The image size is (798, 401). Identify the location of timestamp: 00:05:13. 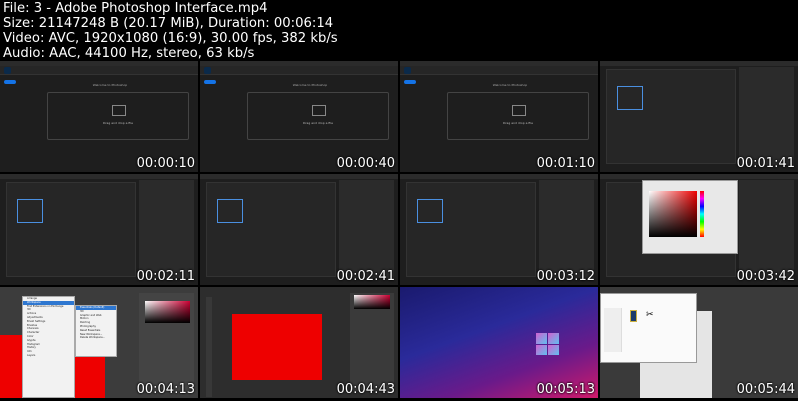
(565, 389).